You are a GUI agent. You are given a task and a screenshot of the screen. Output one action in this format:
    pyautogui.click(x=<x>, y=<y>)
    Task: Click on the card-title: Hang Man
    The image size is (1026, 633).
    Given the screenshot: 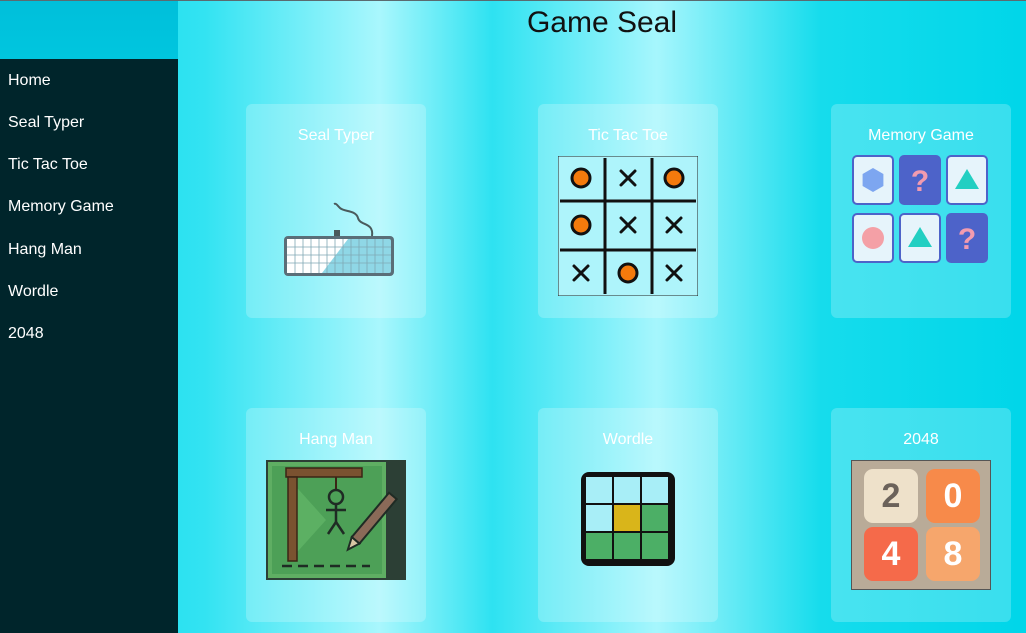 What is the action you would take?
    pyautogui.click(x=336, y=439)
    